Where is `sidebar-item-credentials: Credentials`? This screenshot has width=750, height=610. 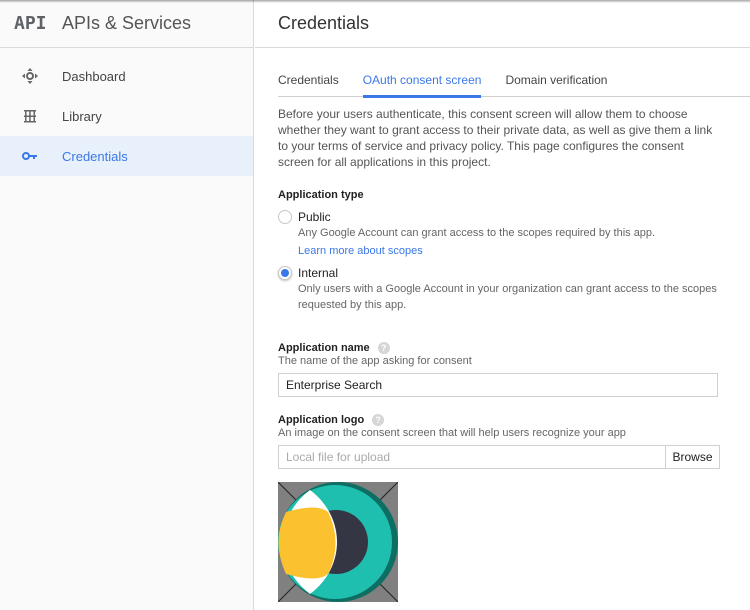
sidebar-item-credentials: Credentials is located at coordinates (126, 156).